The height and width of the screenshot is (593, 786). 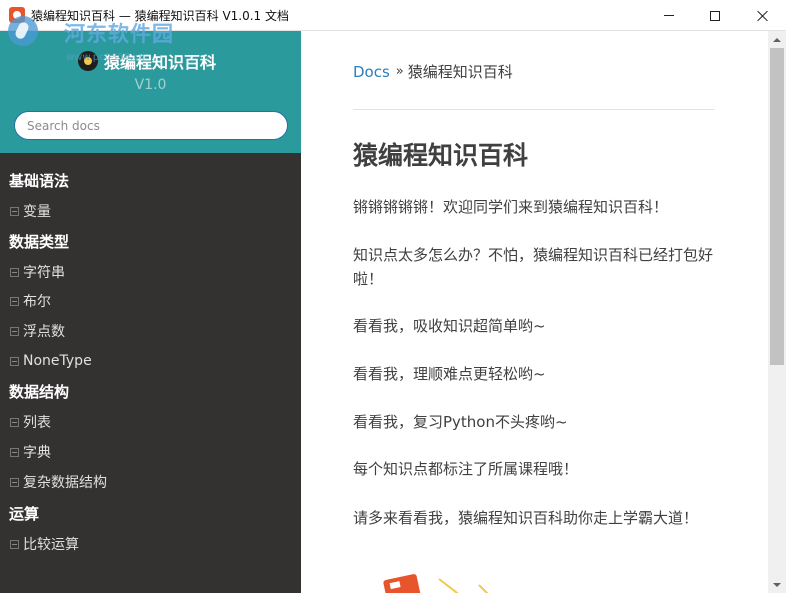 I want to click on book-illustration, so click(x=436, y=583).